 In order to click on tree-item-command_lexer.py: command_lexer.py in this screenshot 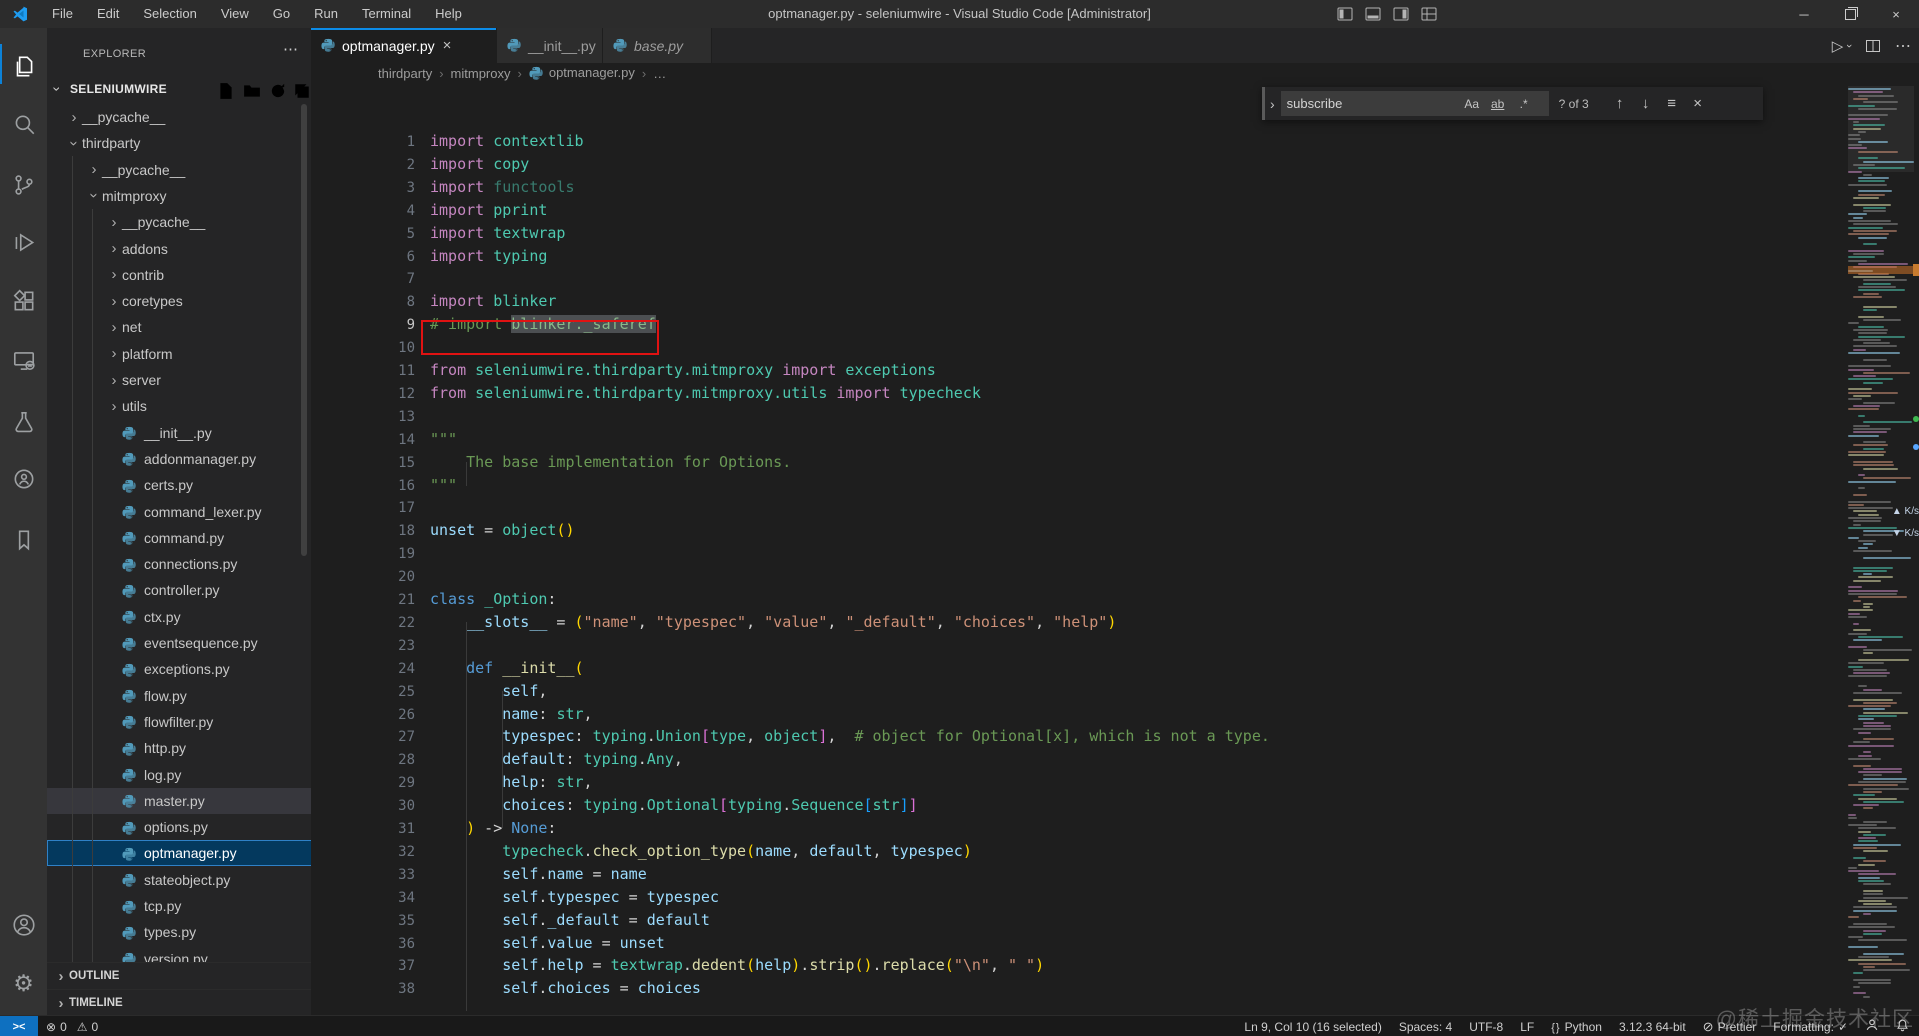, I will do `click(179, 512)`.